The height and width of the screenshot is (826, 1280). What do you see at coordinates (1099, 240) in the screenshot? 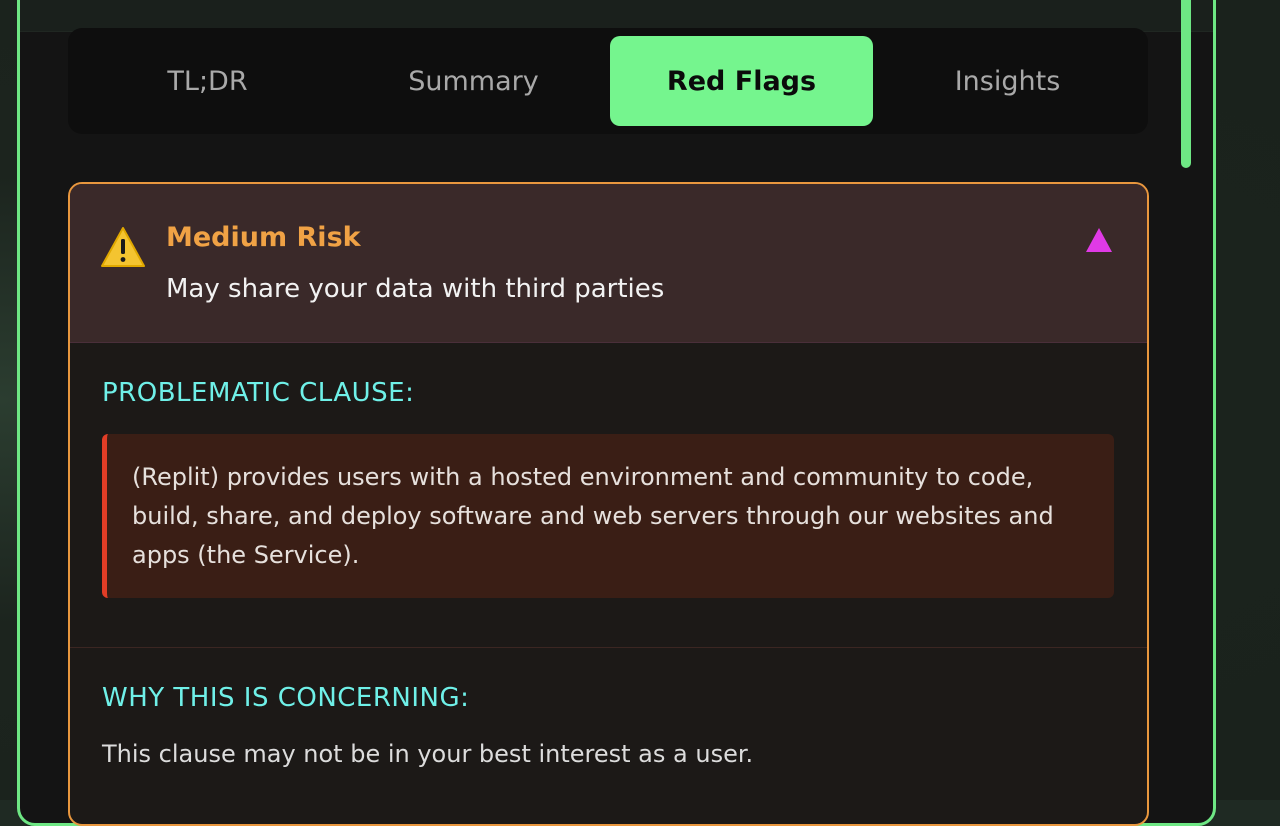
I see `collapse-triangle-icon` at bounding box center [1099, 240].